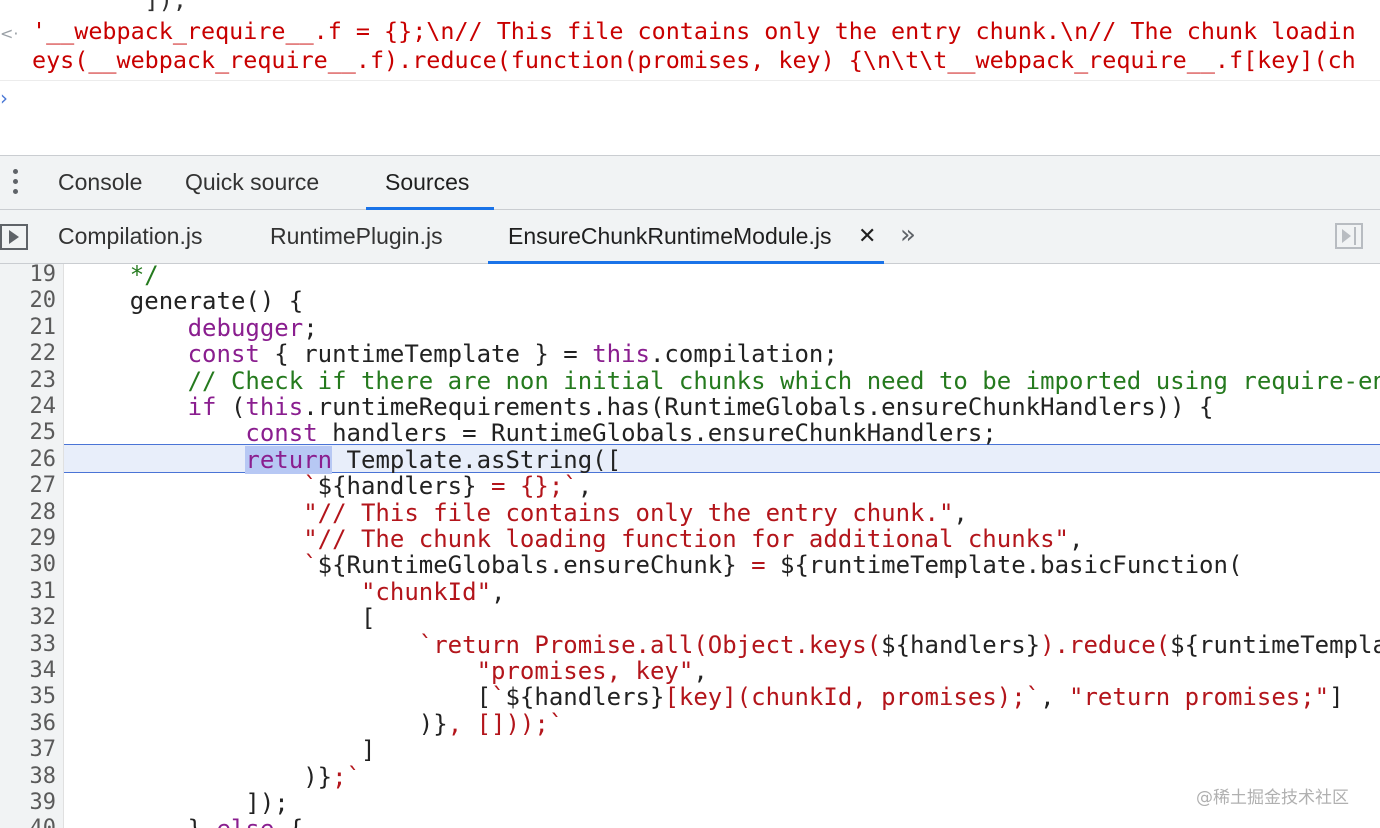  What do you see at coordinates (100, 182) in the screenshot?
I see `tab-console: Console` at bounding box center [100, 182].